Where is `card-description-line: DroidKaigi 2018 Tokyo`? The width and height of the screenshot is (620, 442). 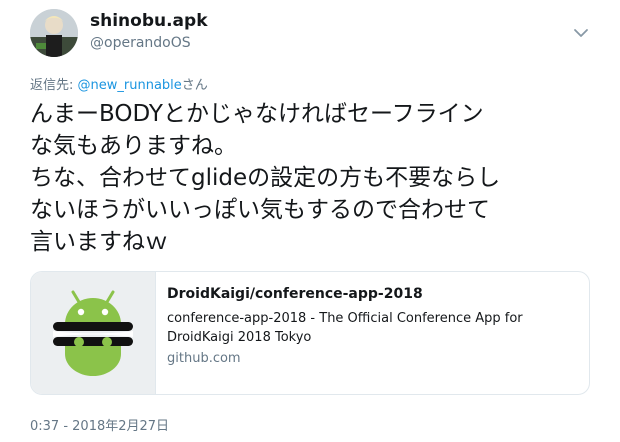
card-description-line: DroidKaigi 2018 Tokyo is located at coordinates (239, 337).